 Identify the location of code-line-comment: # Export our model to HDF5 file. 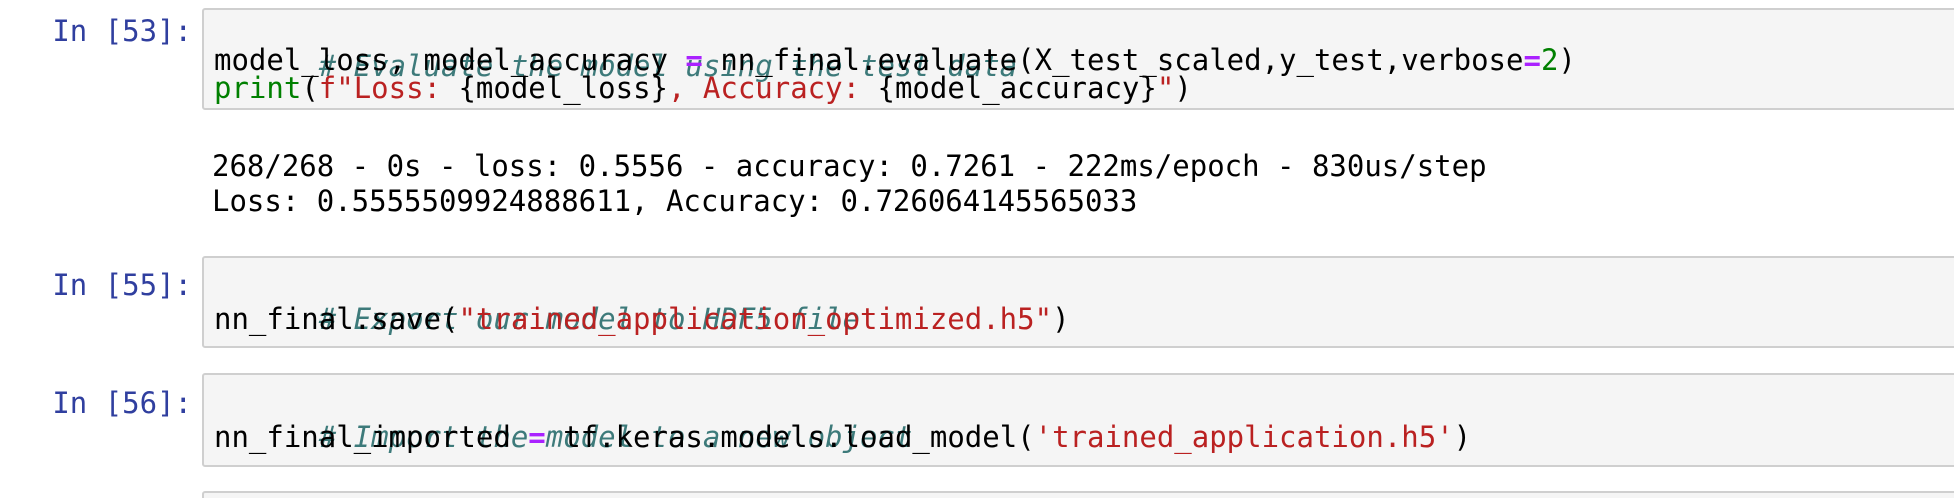
(537, 302).